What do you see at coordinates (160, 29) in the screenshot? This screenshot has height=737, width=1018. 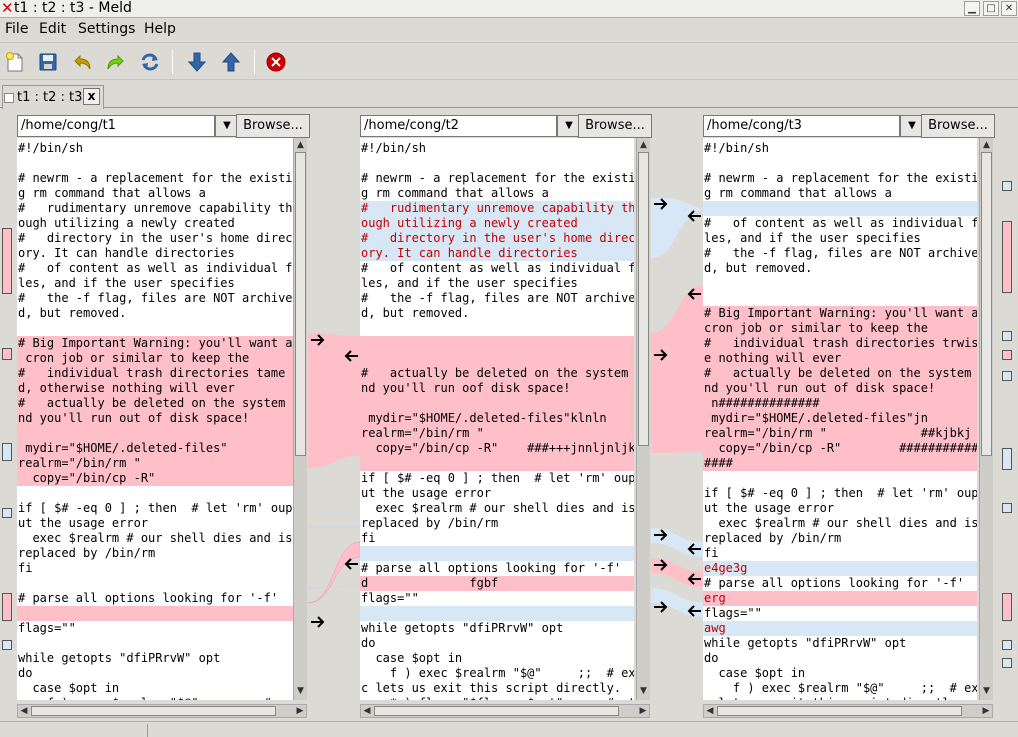 I see `menu-help: Help` at bounding box center [160, 29].